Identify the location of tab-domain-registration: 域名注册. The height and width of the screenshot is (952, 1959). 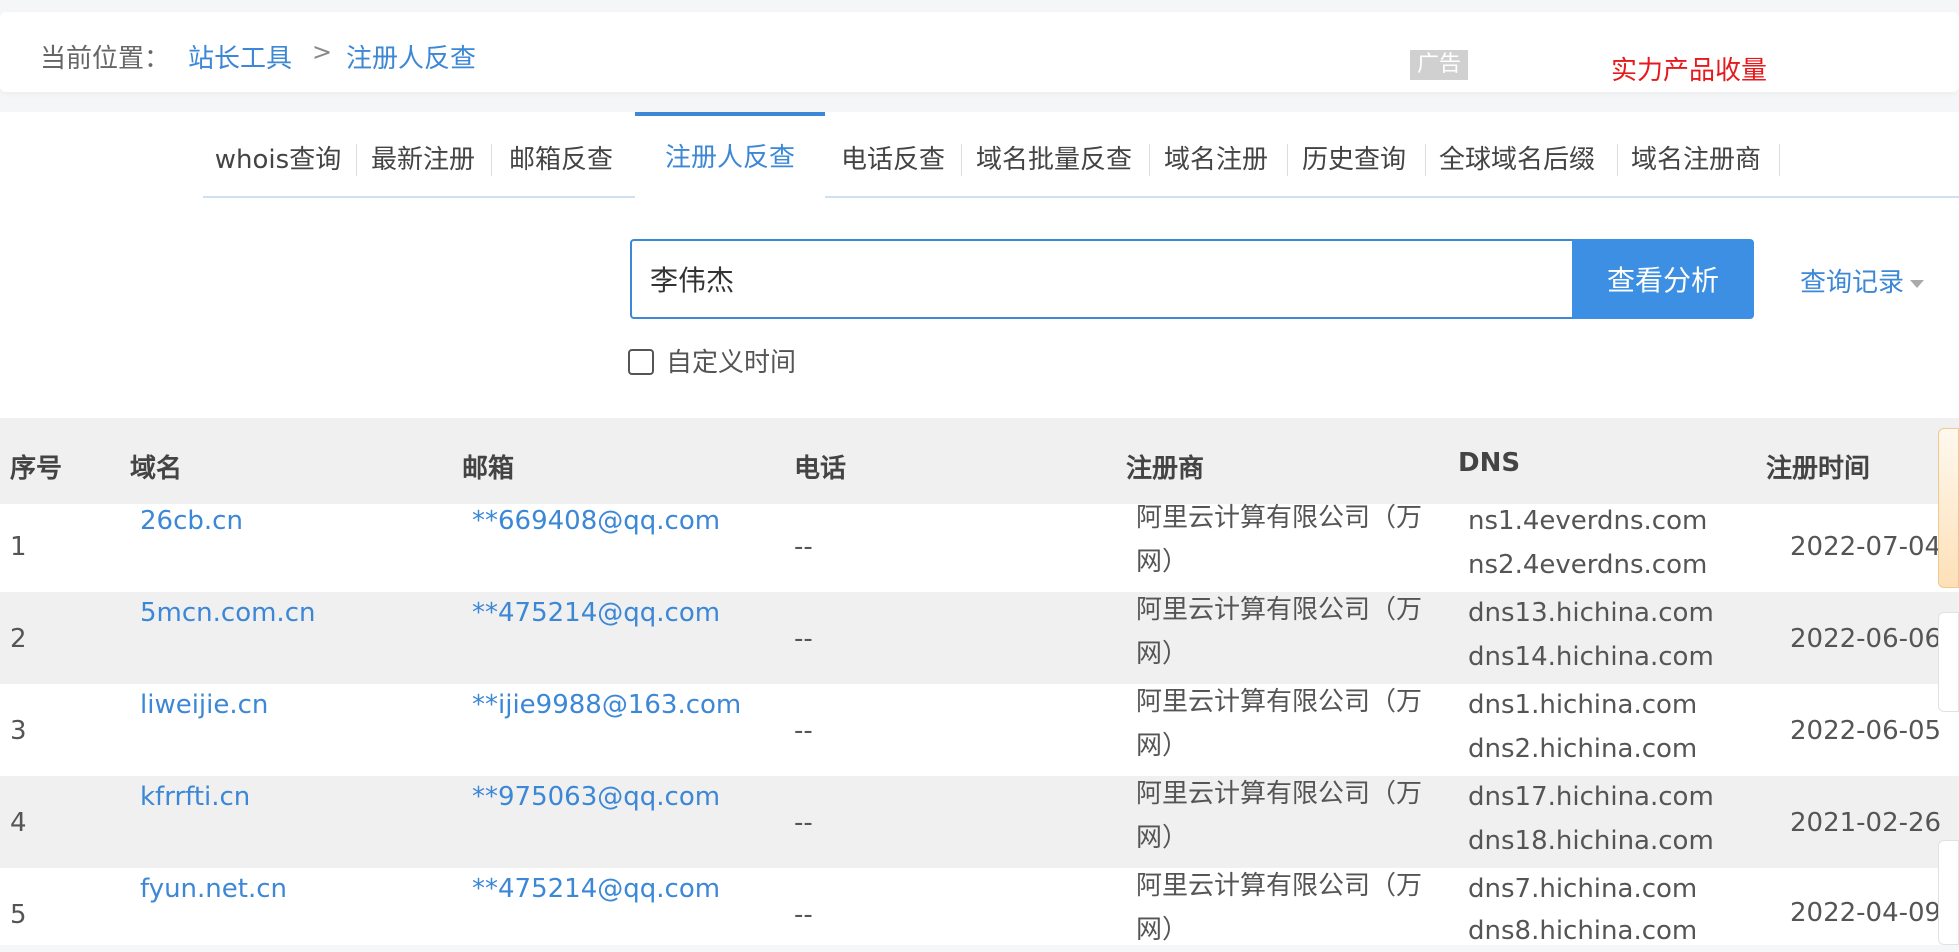
(1216, 160).